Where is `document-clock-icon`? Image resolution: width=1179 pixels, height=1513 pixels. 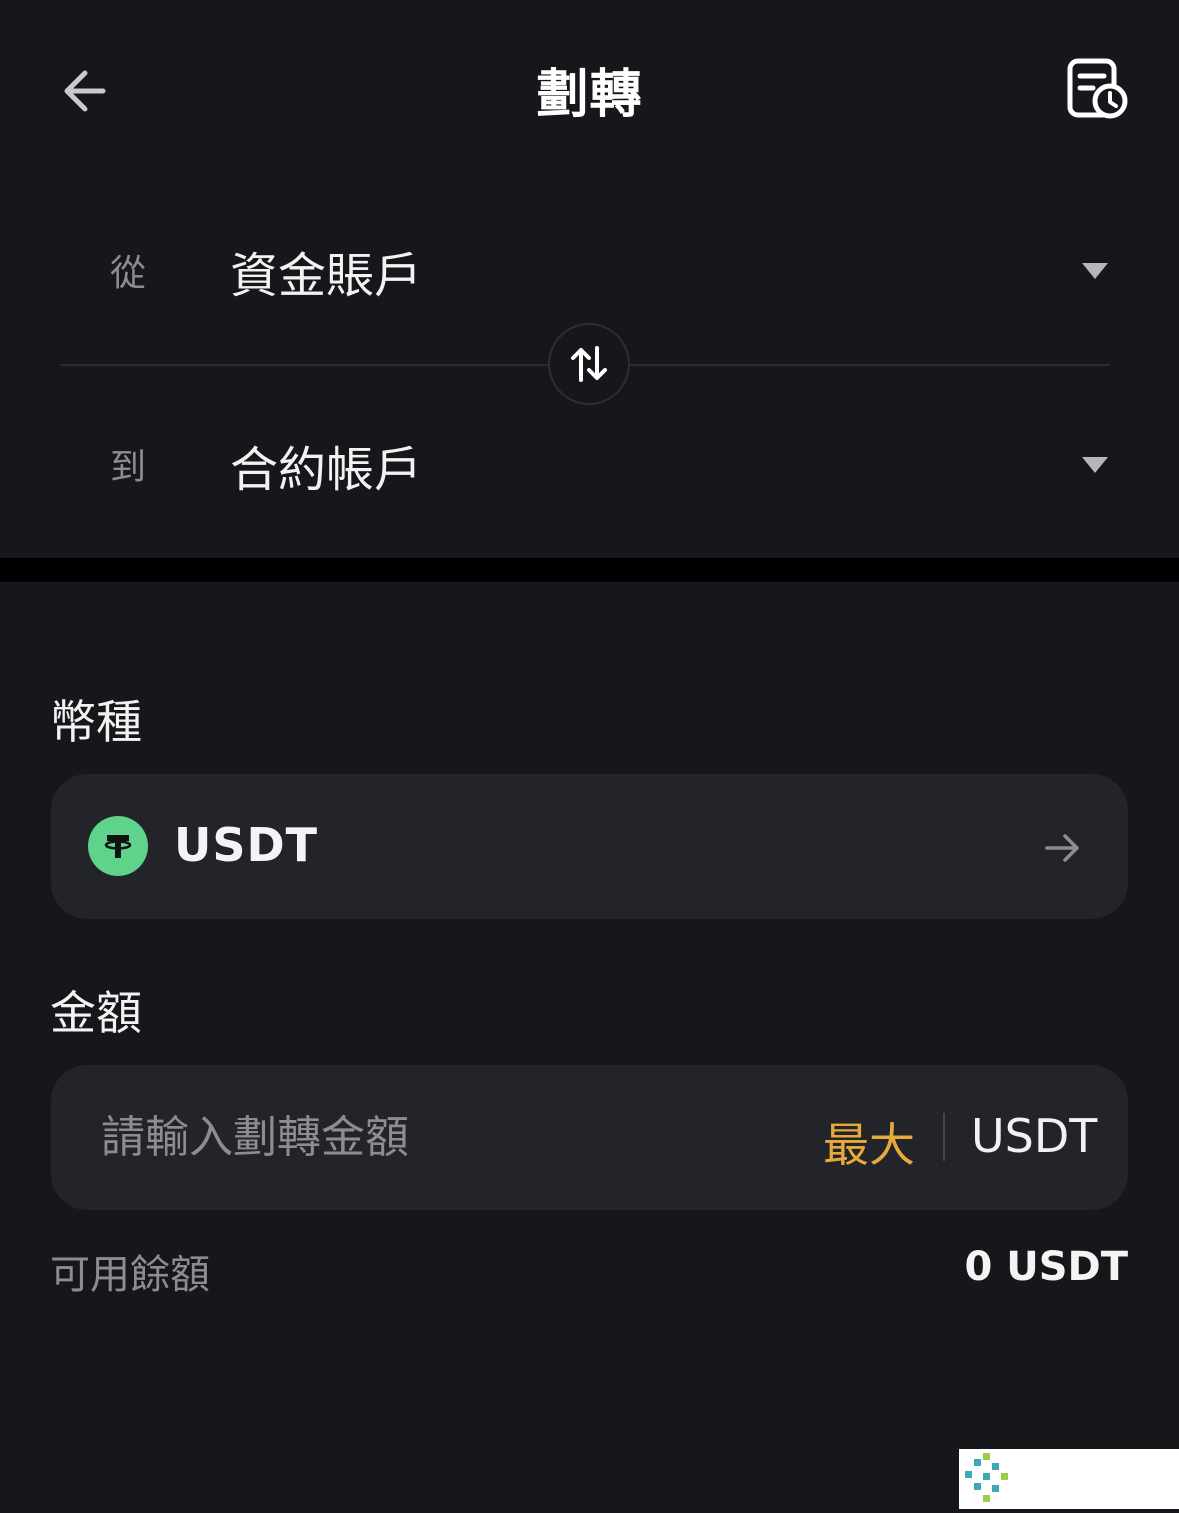
document-clock-icon is located at coordinates (1097, 88).